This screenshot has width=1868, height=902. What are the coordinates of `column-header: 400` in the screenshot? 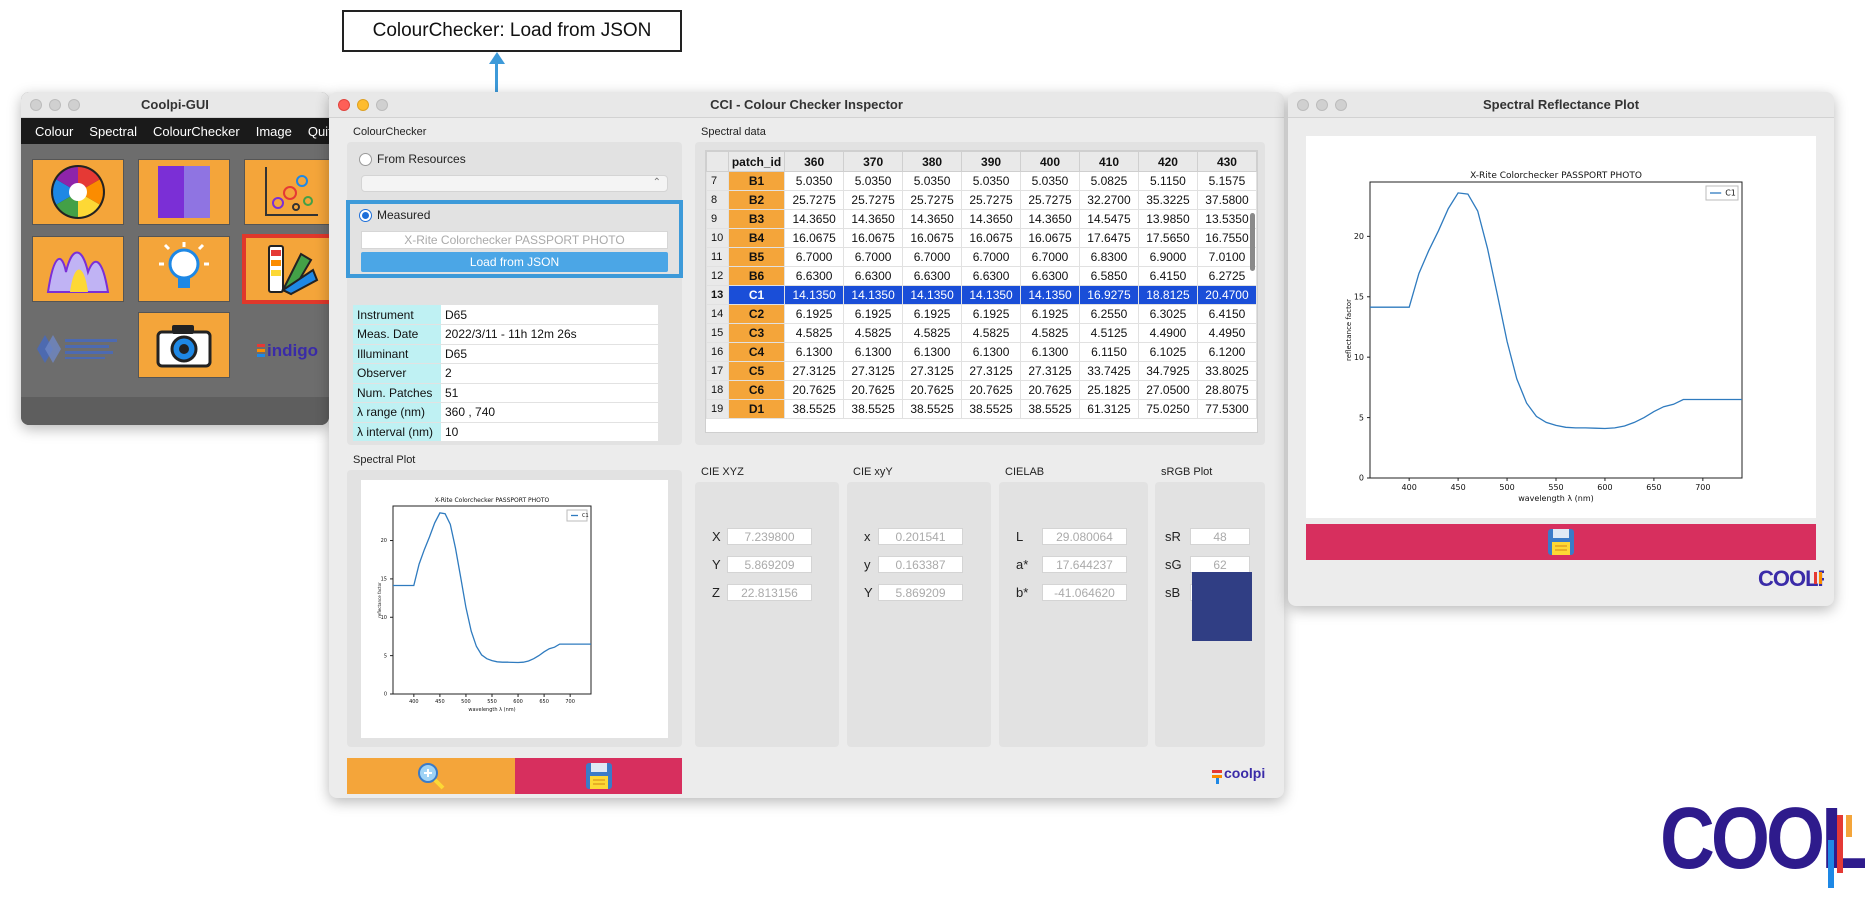 It's located at (1050, 161).